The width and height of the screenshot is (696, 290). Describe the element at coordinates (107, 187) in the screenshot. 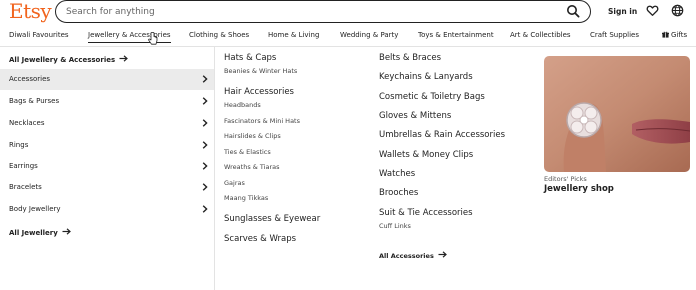

I see `sidebar-item-bracelets: Bracelets` at that location.